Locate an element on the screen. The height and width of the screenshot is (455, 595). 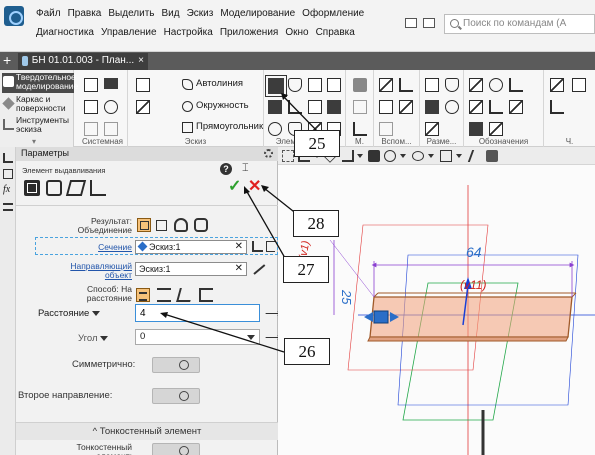
section-field: Эскиз:1 ✕ is located at coordinates (191, 247).